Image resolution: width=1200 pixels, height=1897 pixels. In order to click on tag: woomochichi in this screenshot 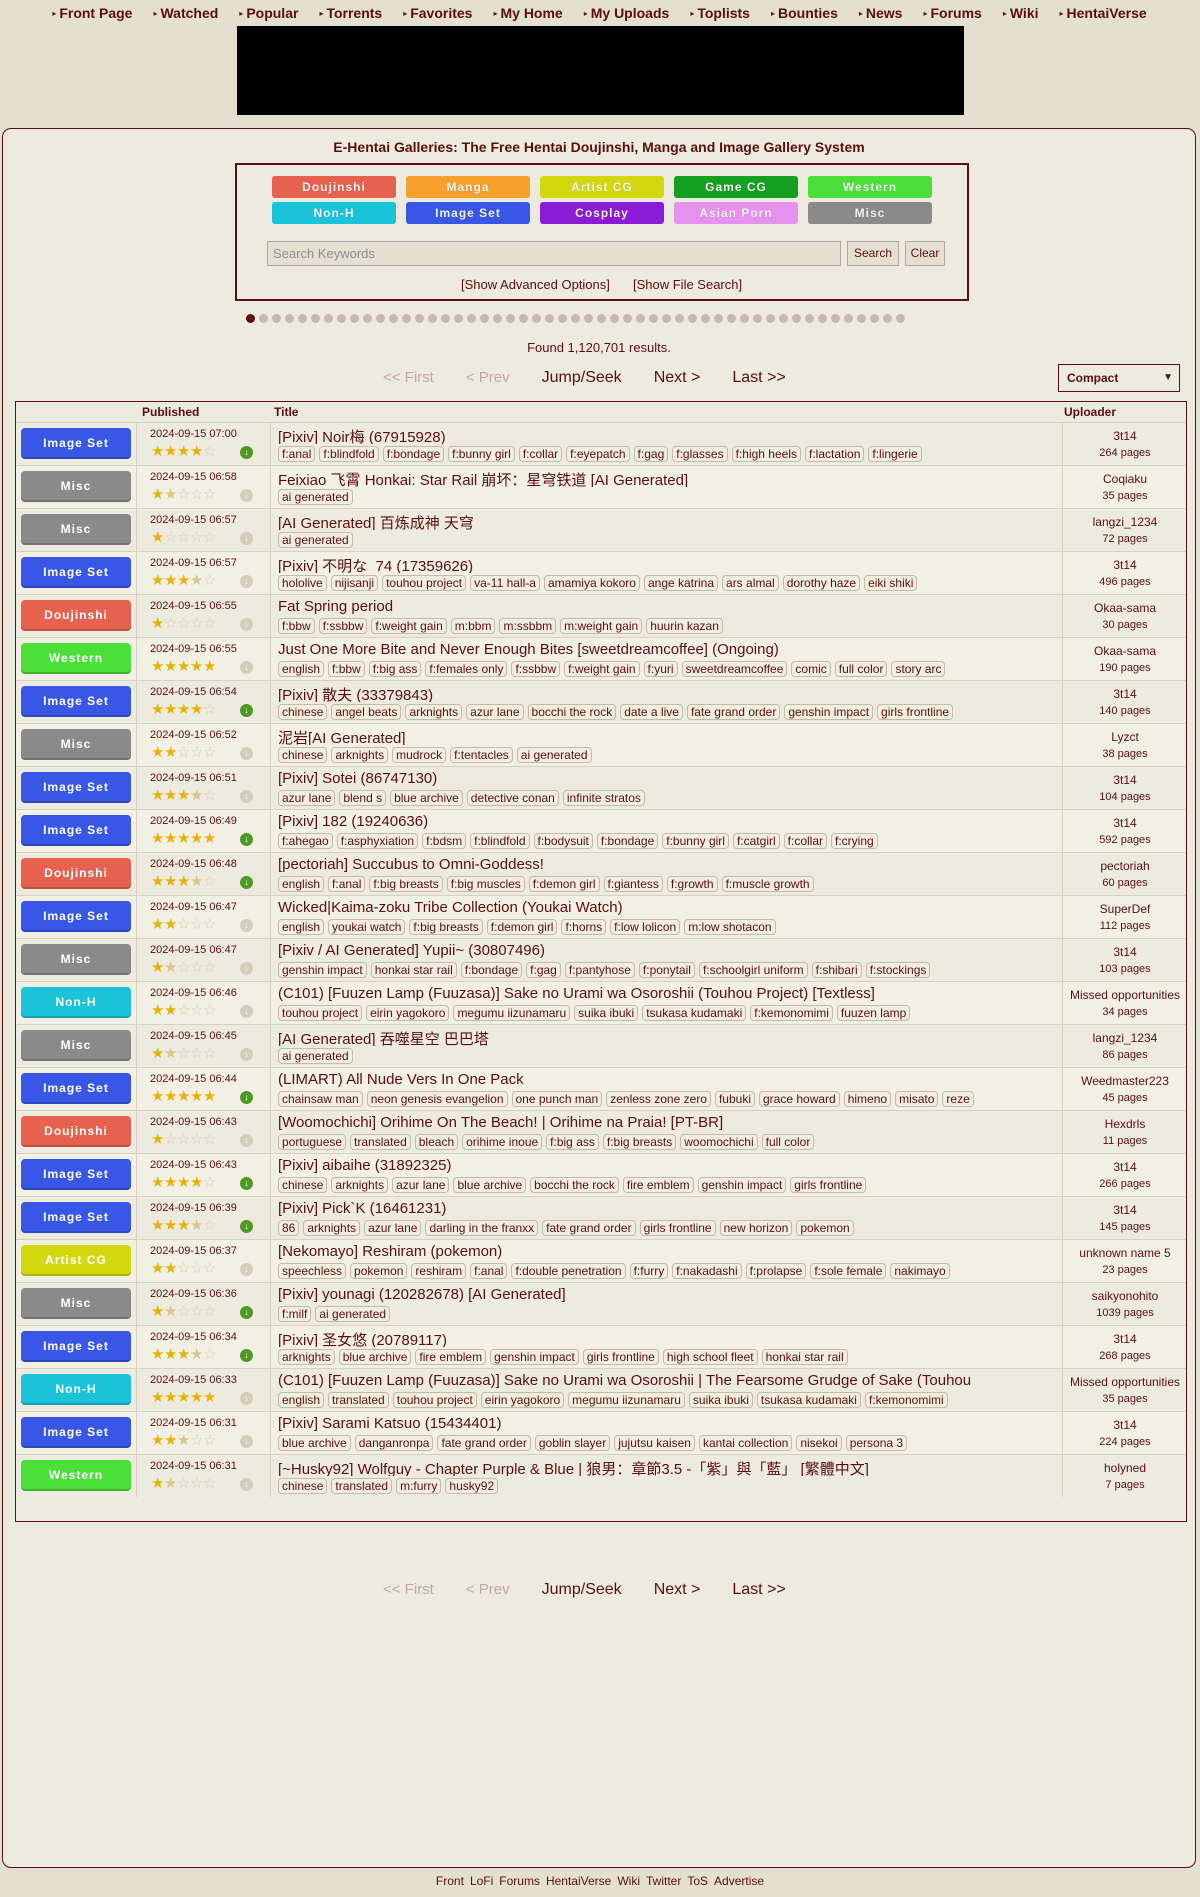, I will do `click(719, 1142)`.